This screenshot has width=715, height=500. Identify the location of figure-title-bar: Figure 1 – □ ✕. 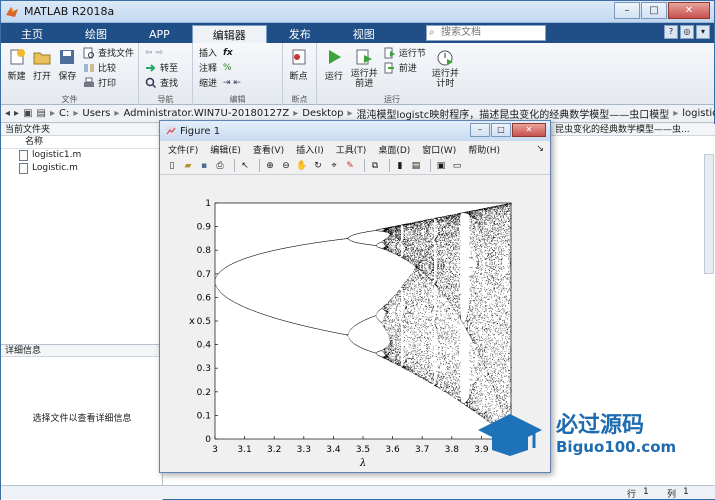
(355, 131).